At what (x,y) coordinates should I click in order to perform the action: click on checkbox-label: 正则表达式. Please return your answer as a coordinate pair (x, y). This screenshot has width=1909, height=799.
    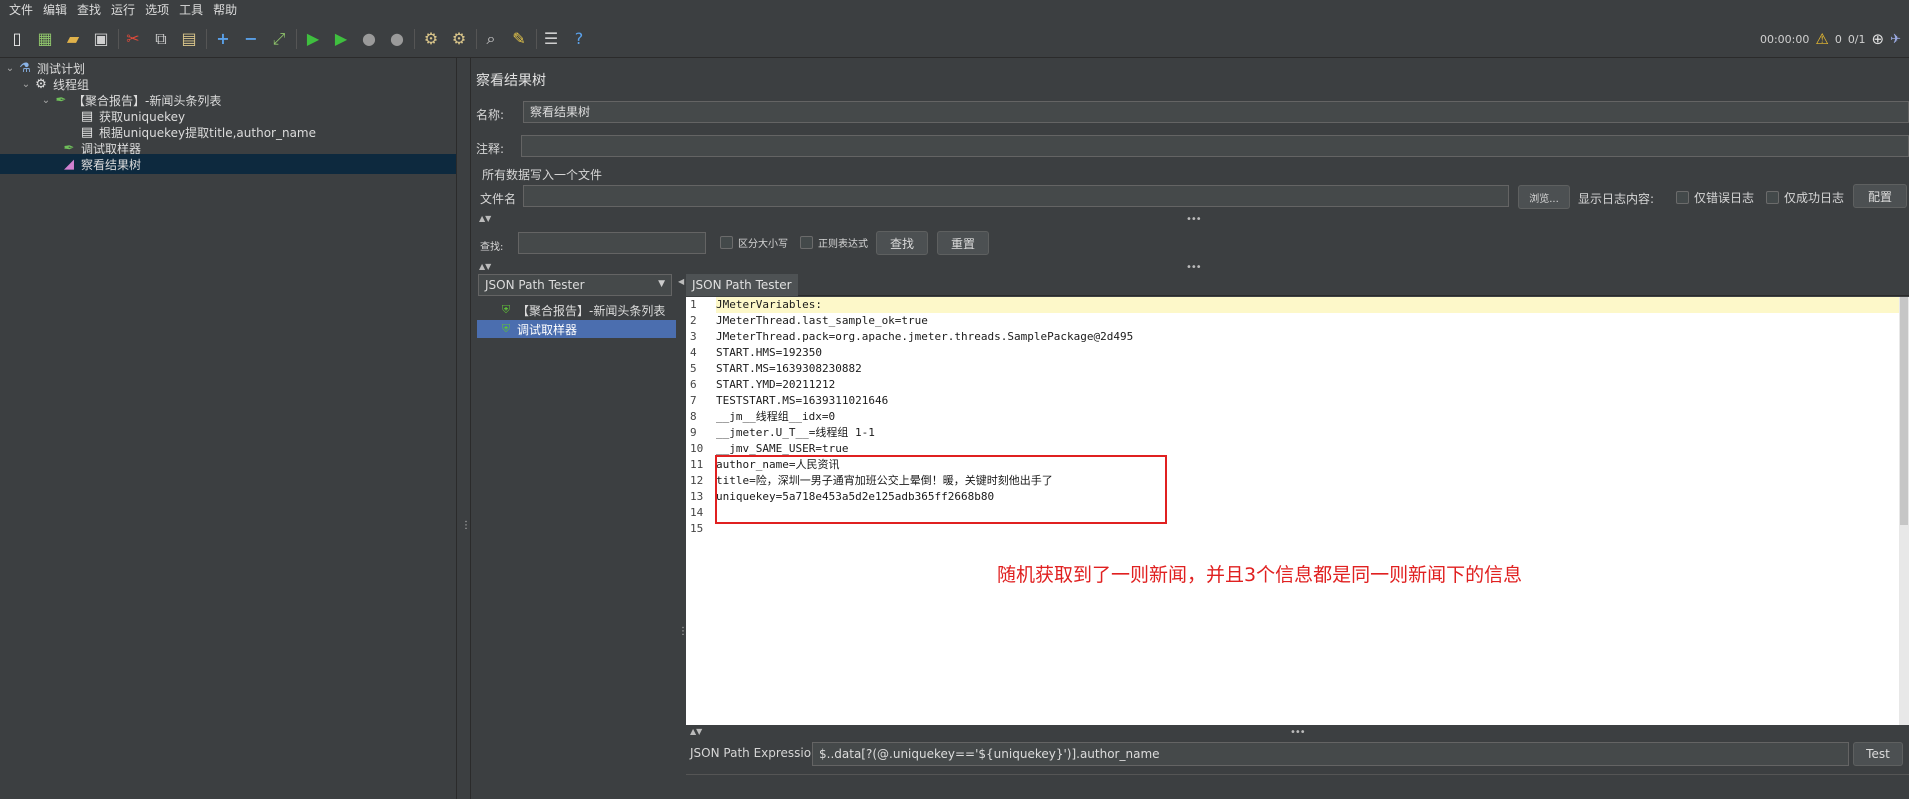
    Looking at the image, I should click on (843, 244).